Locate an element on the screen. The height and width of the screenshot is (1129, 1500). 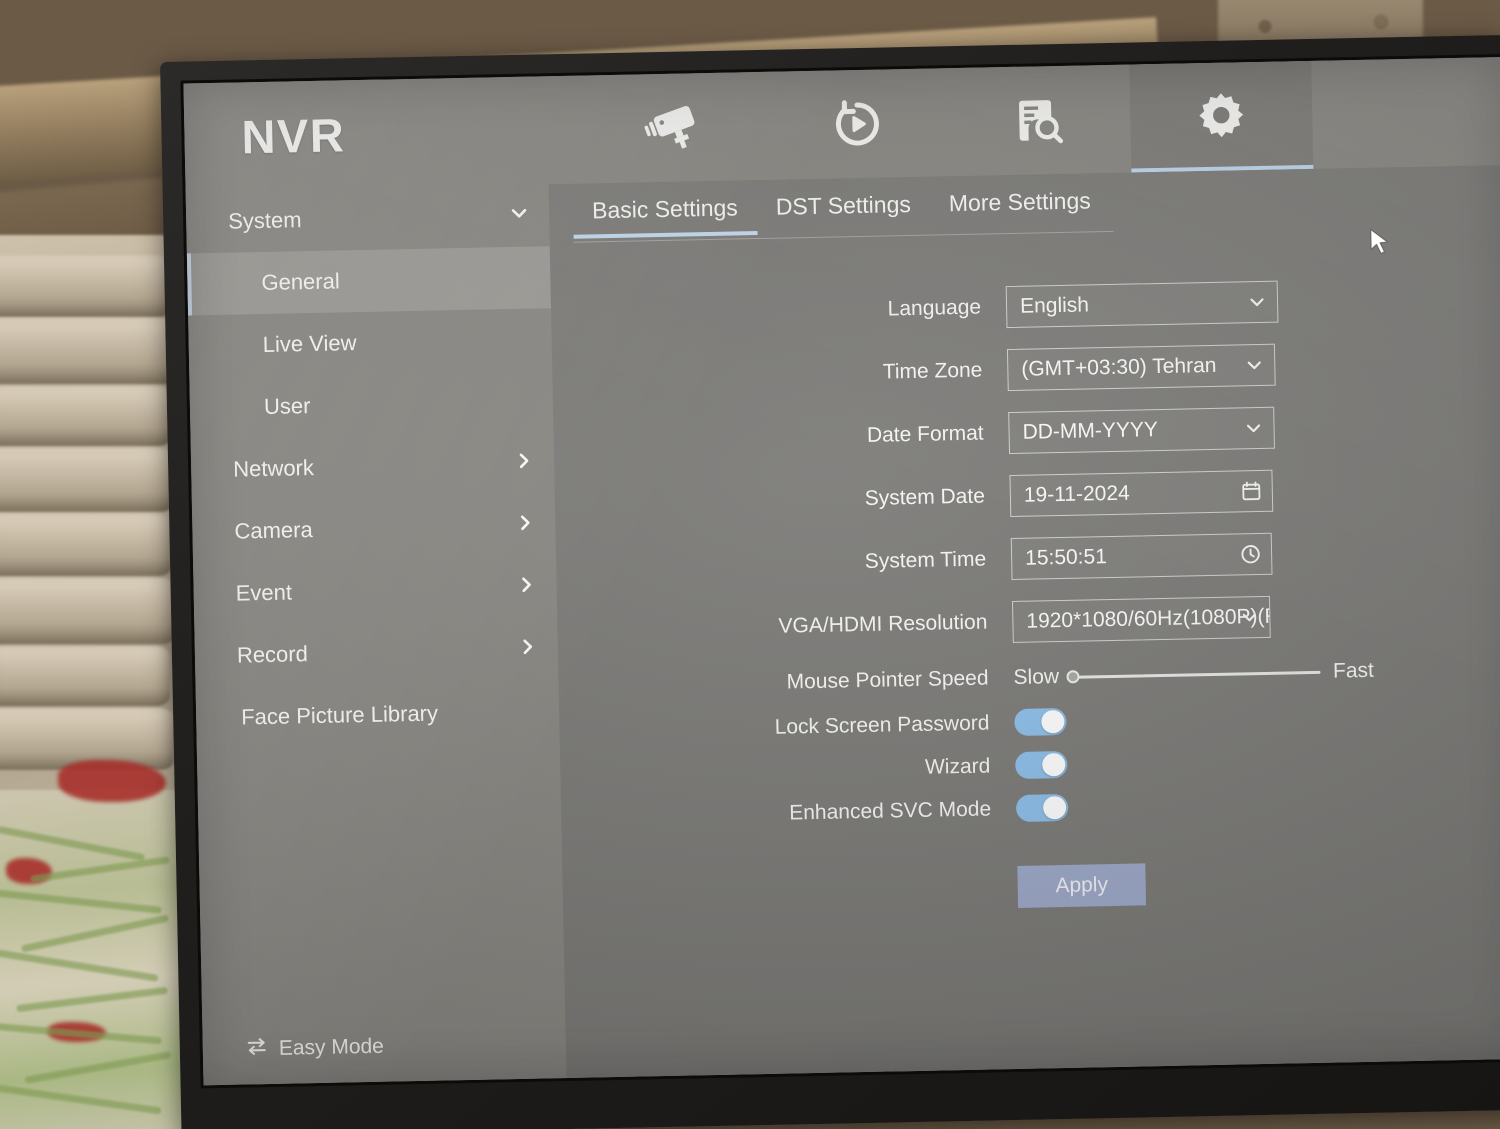
form-row-apply: Apply is located at coordinates (1031, 886).